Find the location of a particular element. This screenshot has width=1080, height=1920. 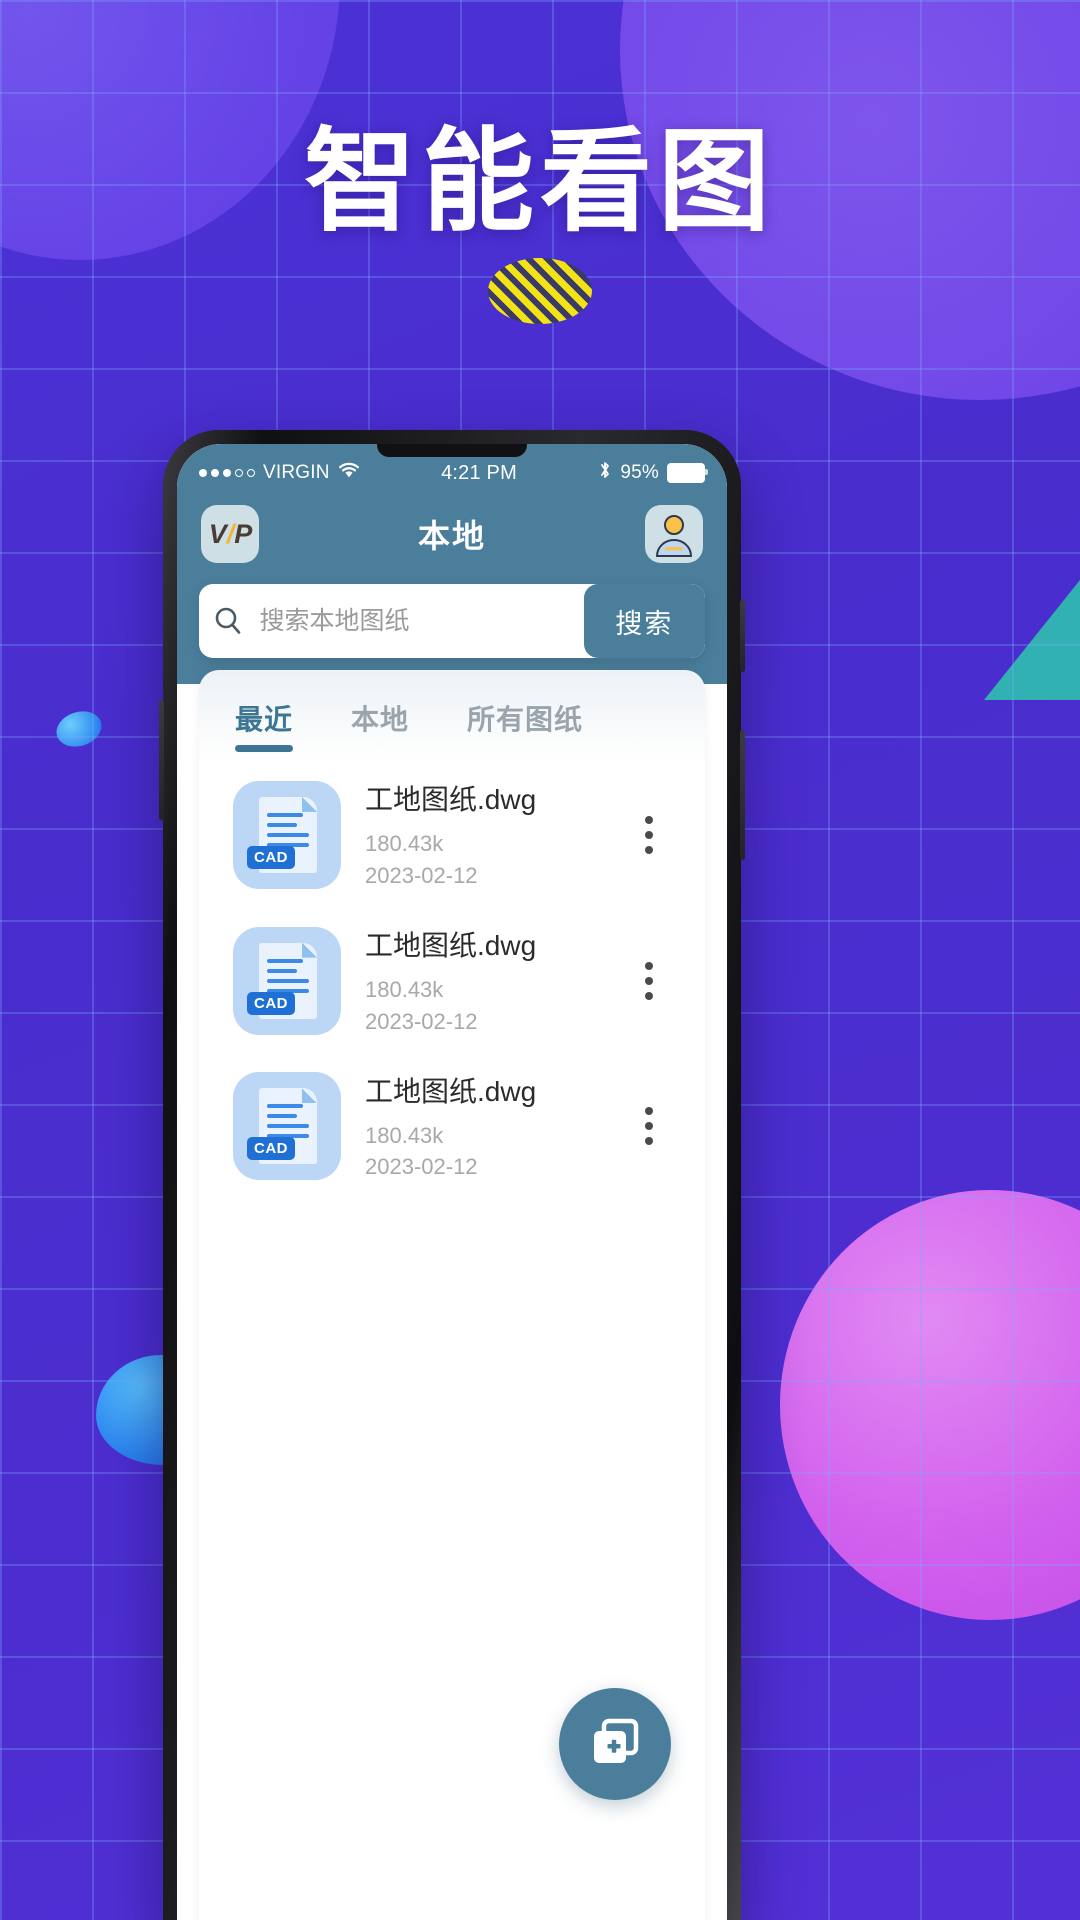

status-bar: VIRGIN 4:21 PM 95% is located at coordinates (452, 473).